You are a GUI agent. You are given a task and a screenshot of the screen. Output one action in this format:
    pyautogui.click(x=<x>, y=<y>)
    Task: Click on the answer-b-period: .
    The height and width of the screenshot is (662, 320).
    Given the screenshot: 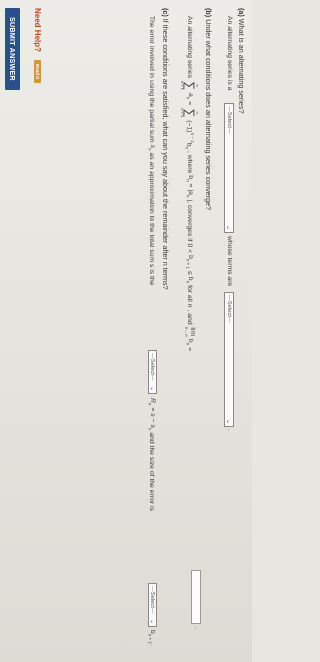 What is the action you would take?
    pyautogui.click(x=196, y=628)
    